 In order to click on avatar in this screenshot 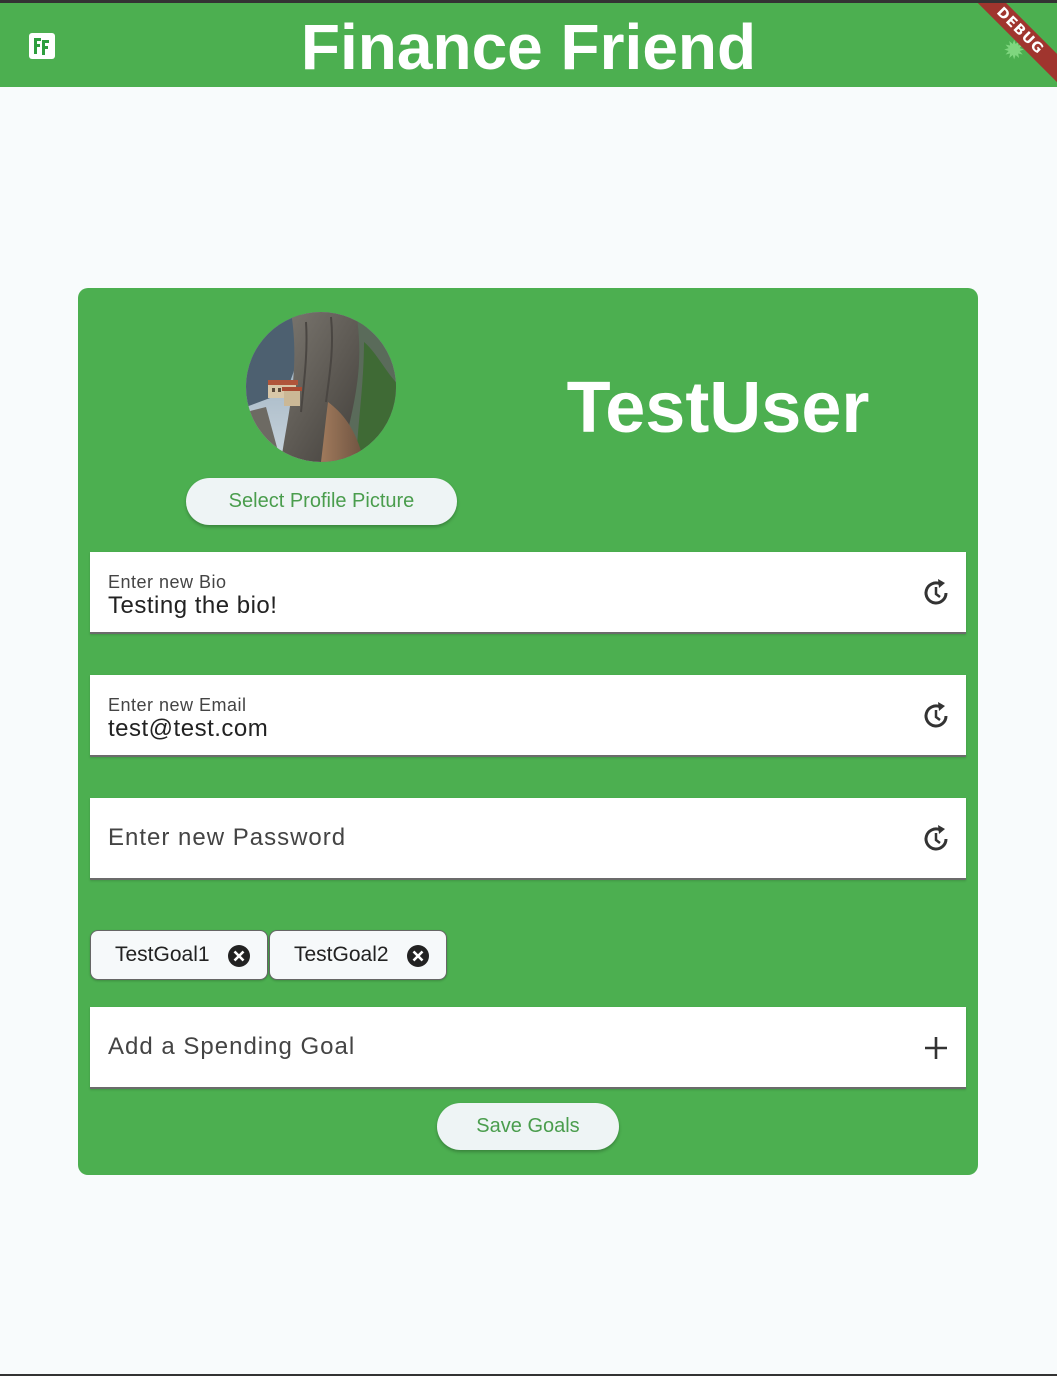, I will do `click(321, 387)`.